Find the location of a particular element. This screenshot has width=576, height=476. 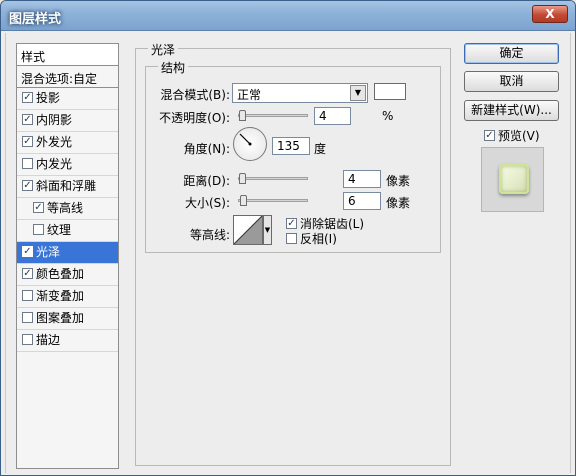

blending-options-item: 混合选项:自定 is located at coordinates (67, 77).